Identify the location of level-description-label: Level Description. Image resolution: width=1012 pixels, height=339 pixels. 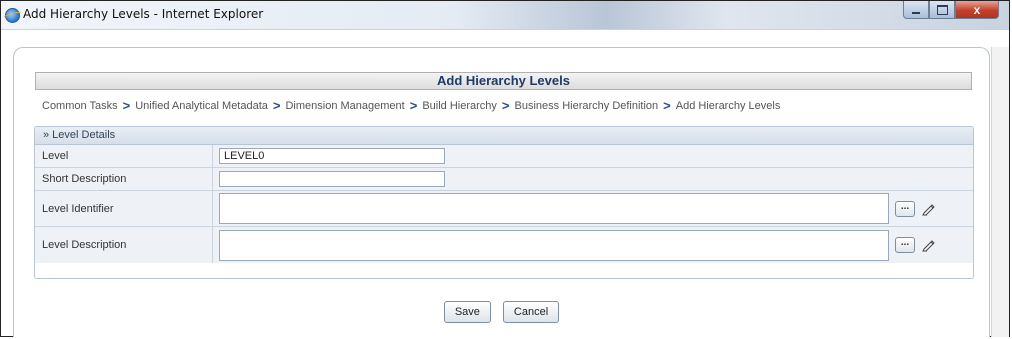
(124, 245).